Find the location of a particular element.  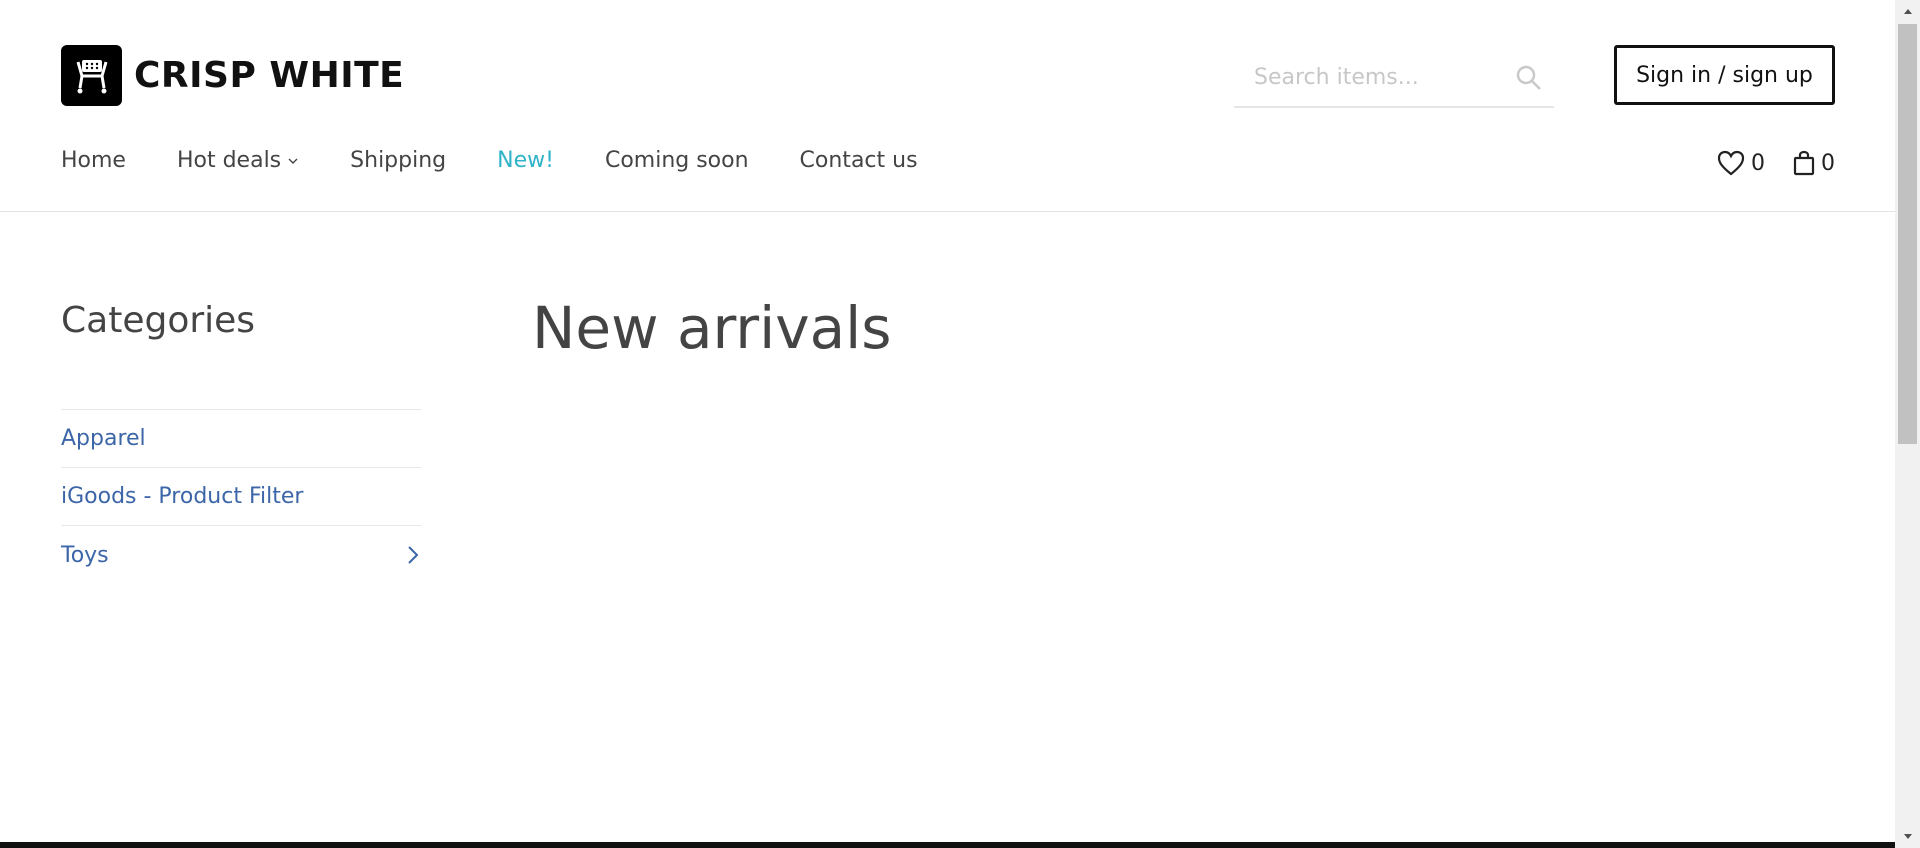

scroll-down-arrow-icon is located at coordinates (1907, 837).